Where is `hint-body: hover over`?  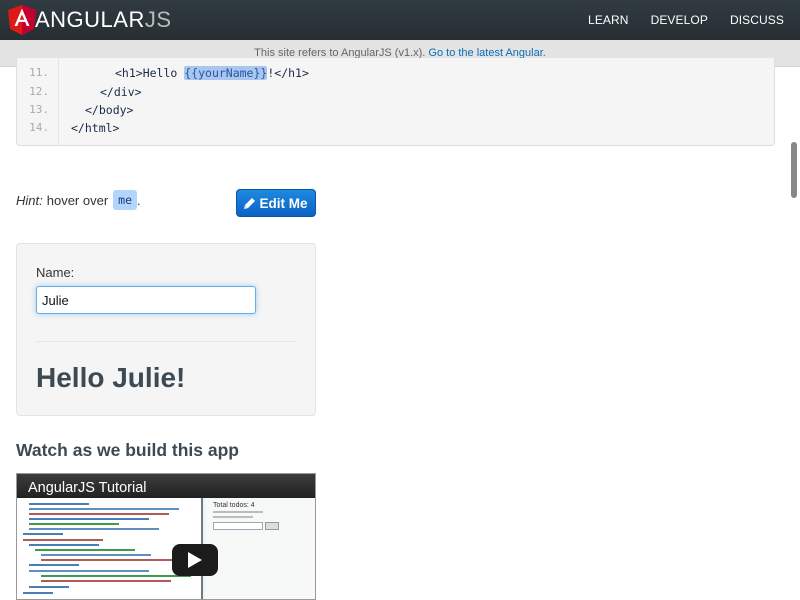 hint-body: hover over is located at coordinates (77, 200).